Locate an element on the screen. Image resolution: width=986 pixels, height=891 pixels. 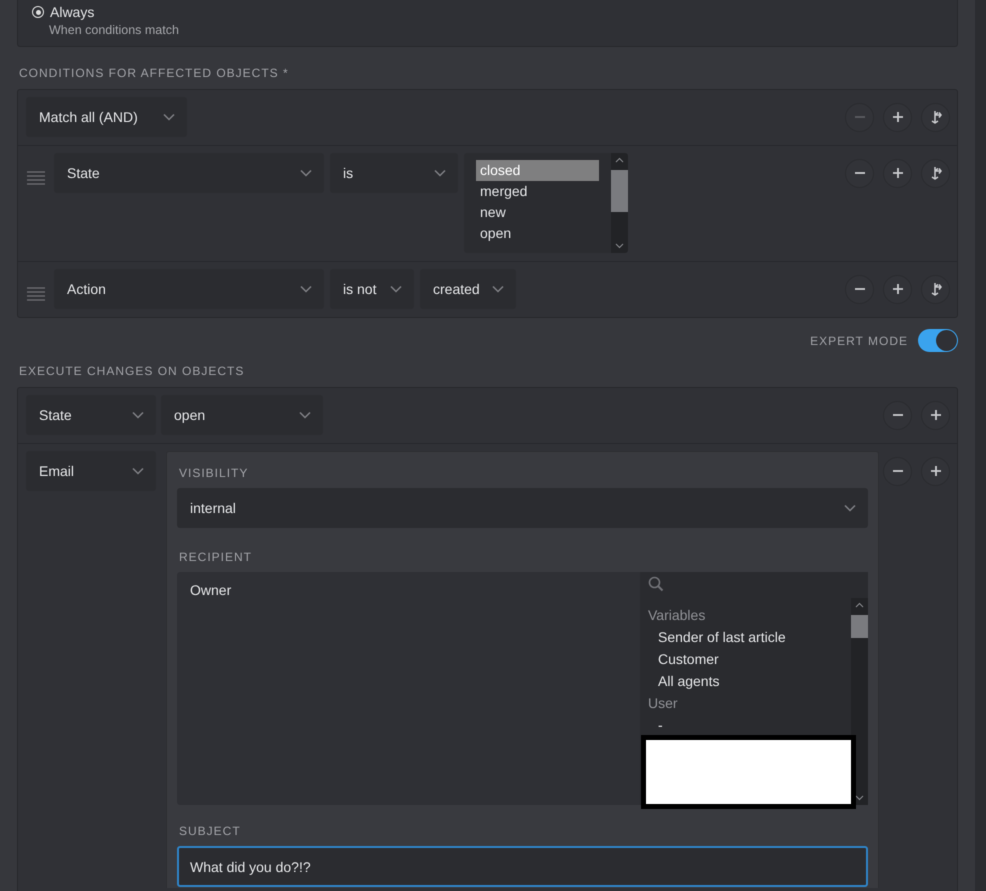
group-heading: User is located at coordinates (663, 703).